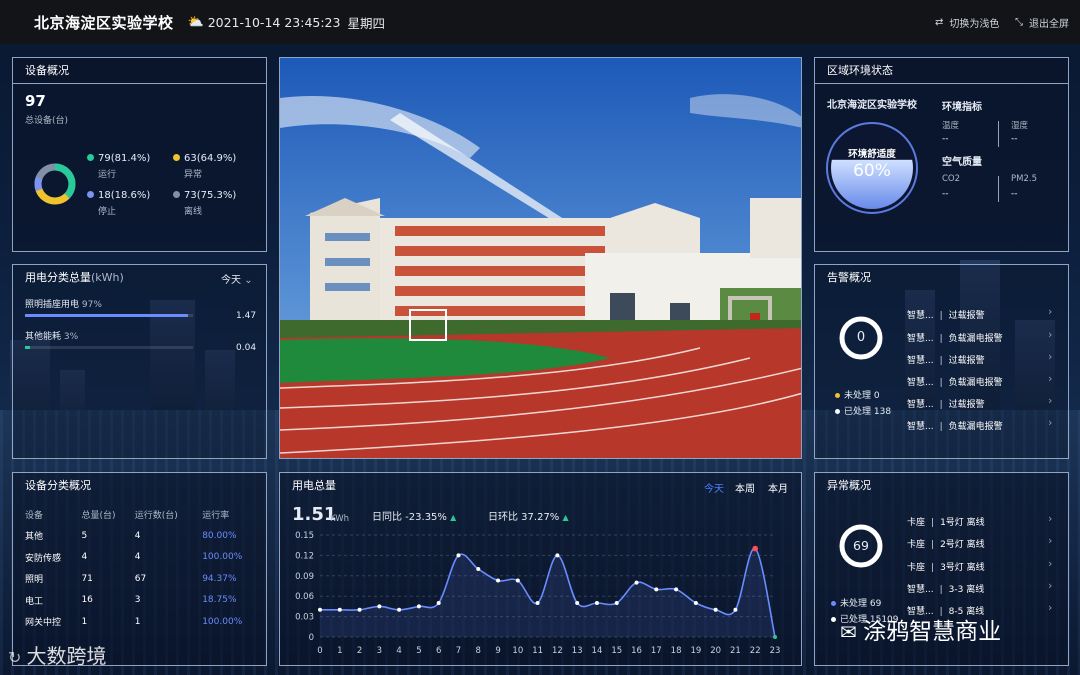 This screenshot has height=675, width=1080. I want to click on stat-abnormal: 63(64.9%) 异常, so click(204, 166).